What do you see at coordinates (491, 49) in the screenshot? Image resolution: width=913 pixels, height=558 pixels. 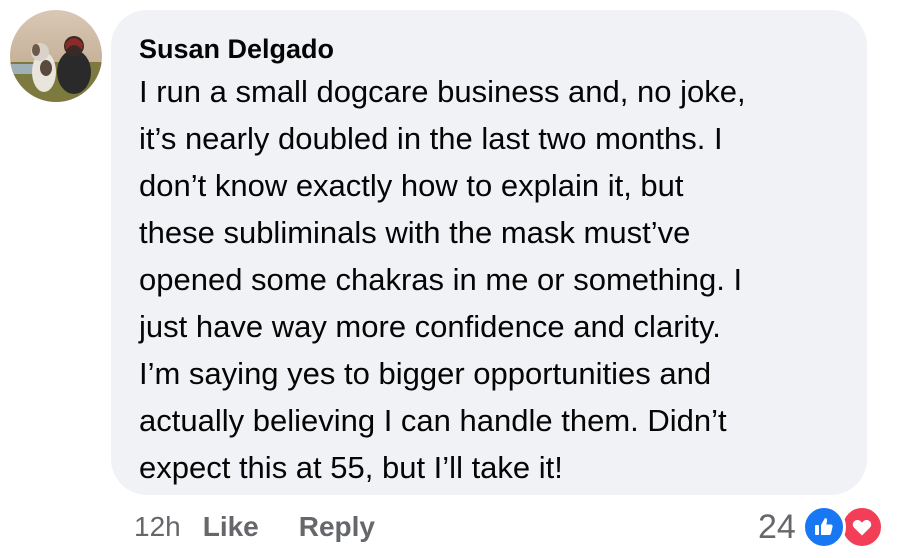 I see `comment-author: Susan Delgado` at bounding box center [491, 49].